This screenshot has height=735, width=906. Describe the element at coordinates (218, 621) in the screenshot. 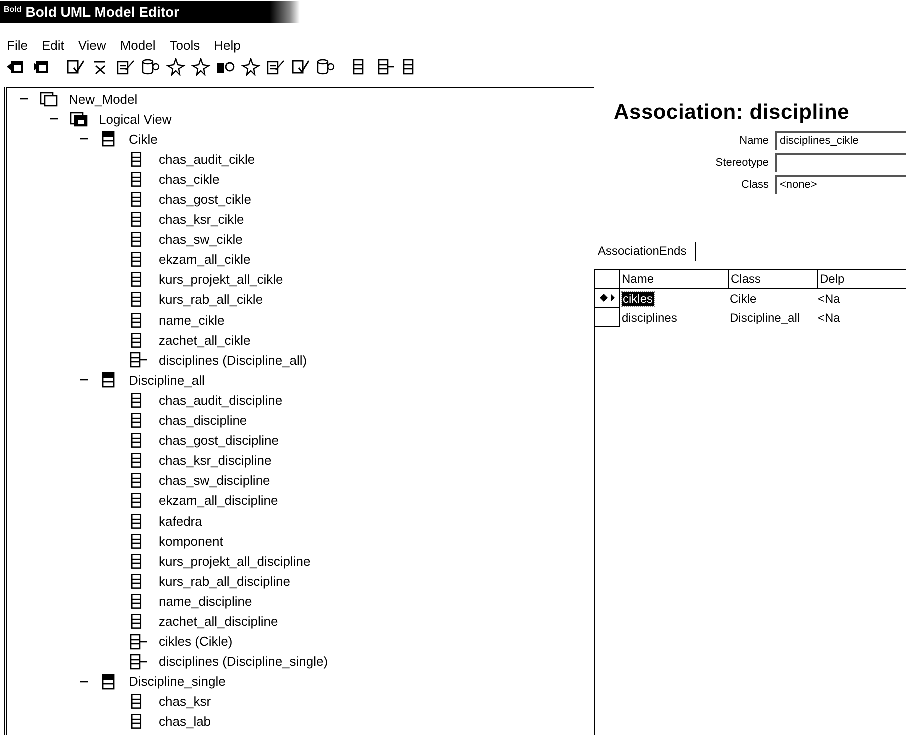

I see `tree-item: zachet_all_discipline` at that location.